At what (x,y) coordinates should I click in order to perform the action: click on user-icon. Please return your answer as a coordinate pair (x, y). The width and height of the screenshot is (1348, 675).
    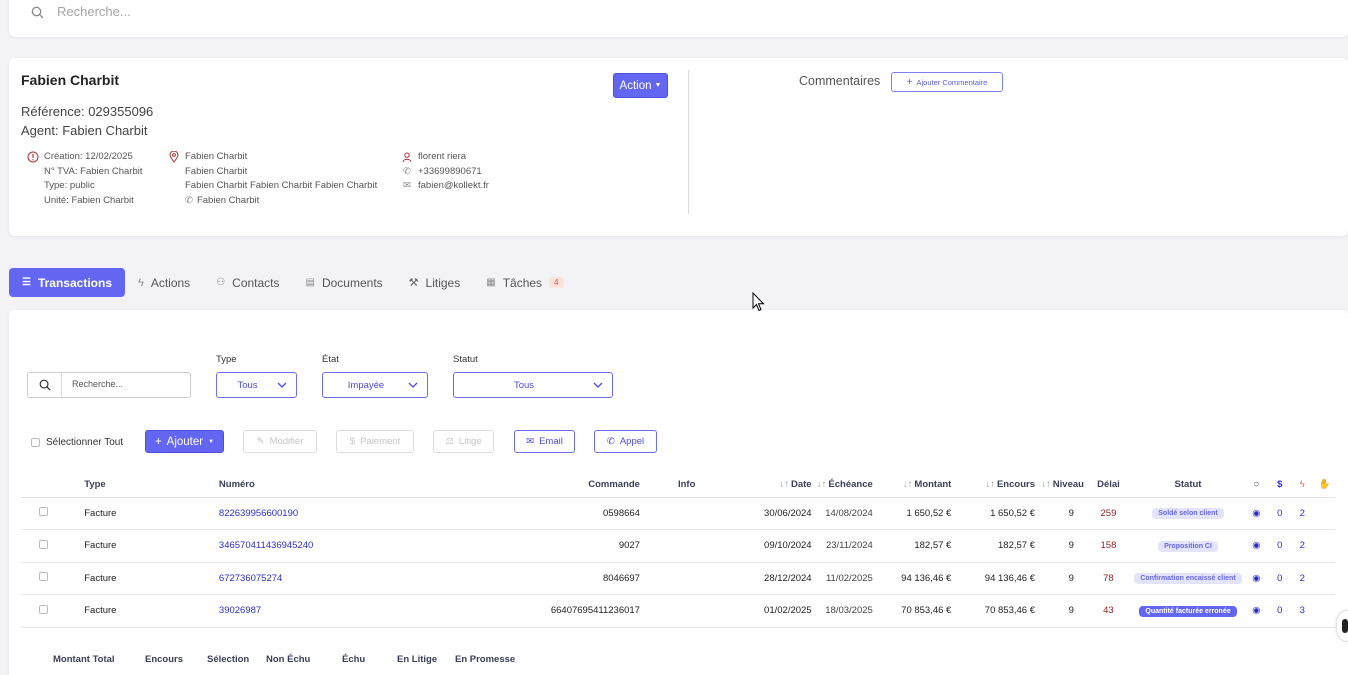
    Looking at the image, I should click on (407, 157).